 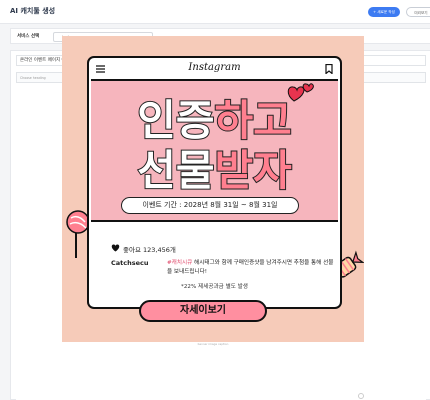 What do you see at coordinates (214, 67) in the screenshot?
I see `instagram-logo: Instagram` at bounding box center [214, 67].